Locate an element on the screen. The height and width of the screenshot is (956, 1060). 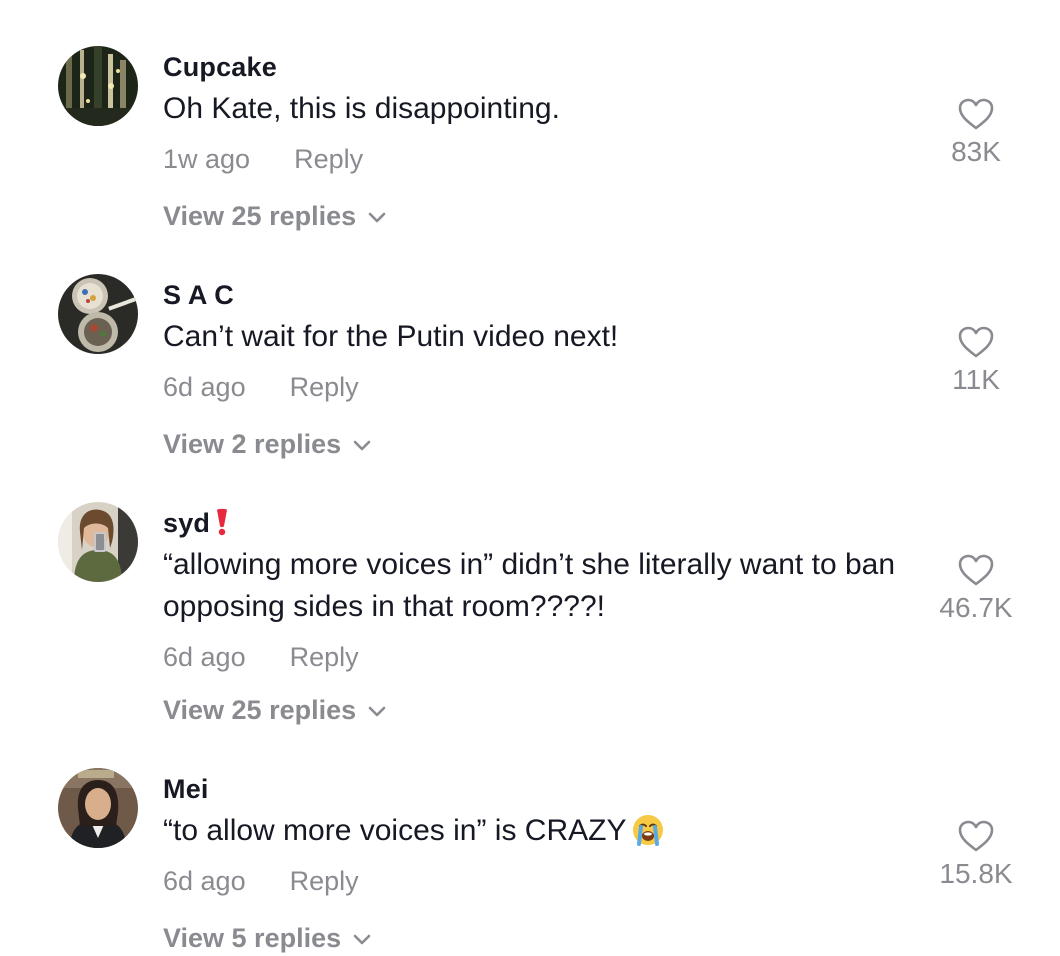
heavy-exclamation-emoji is located at coordinates (222, 525).